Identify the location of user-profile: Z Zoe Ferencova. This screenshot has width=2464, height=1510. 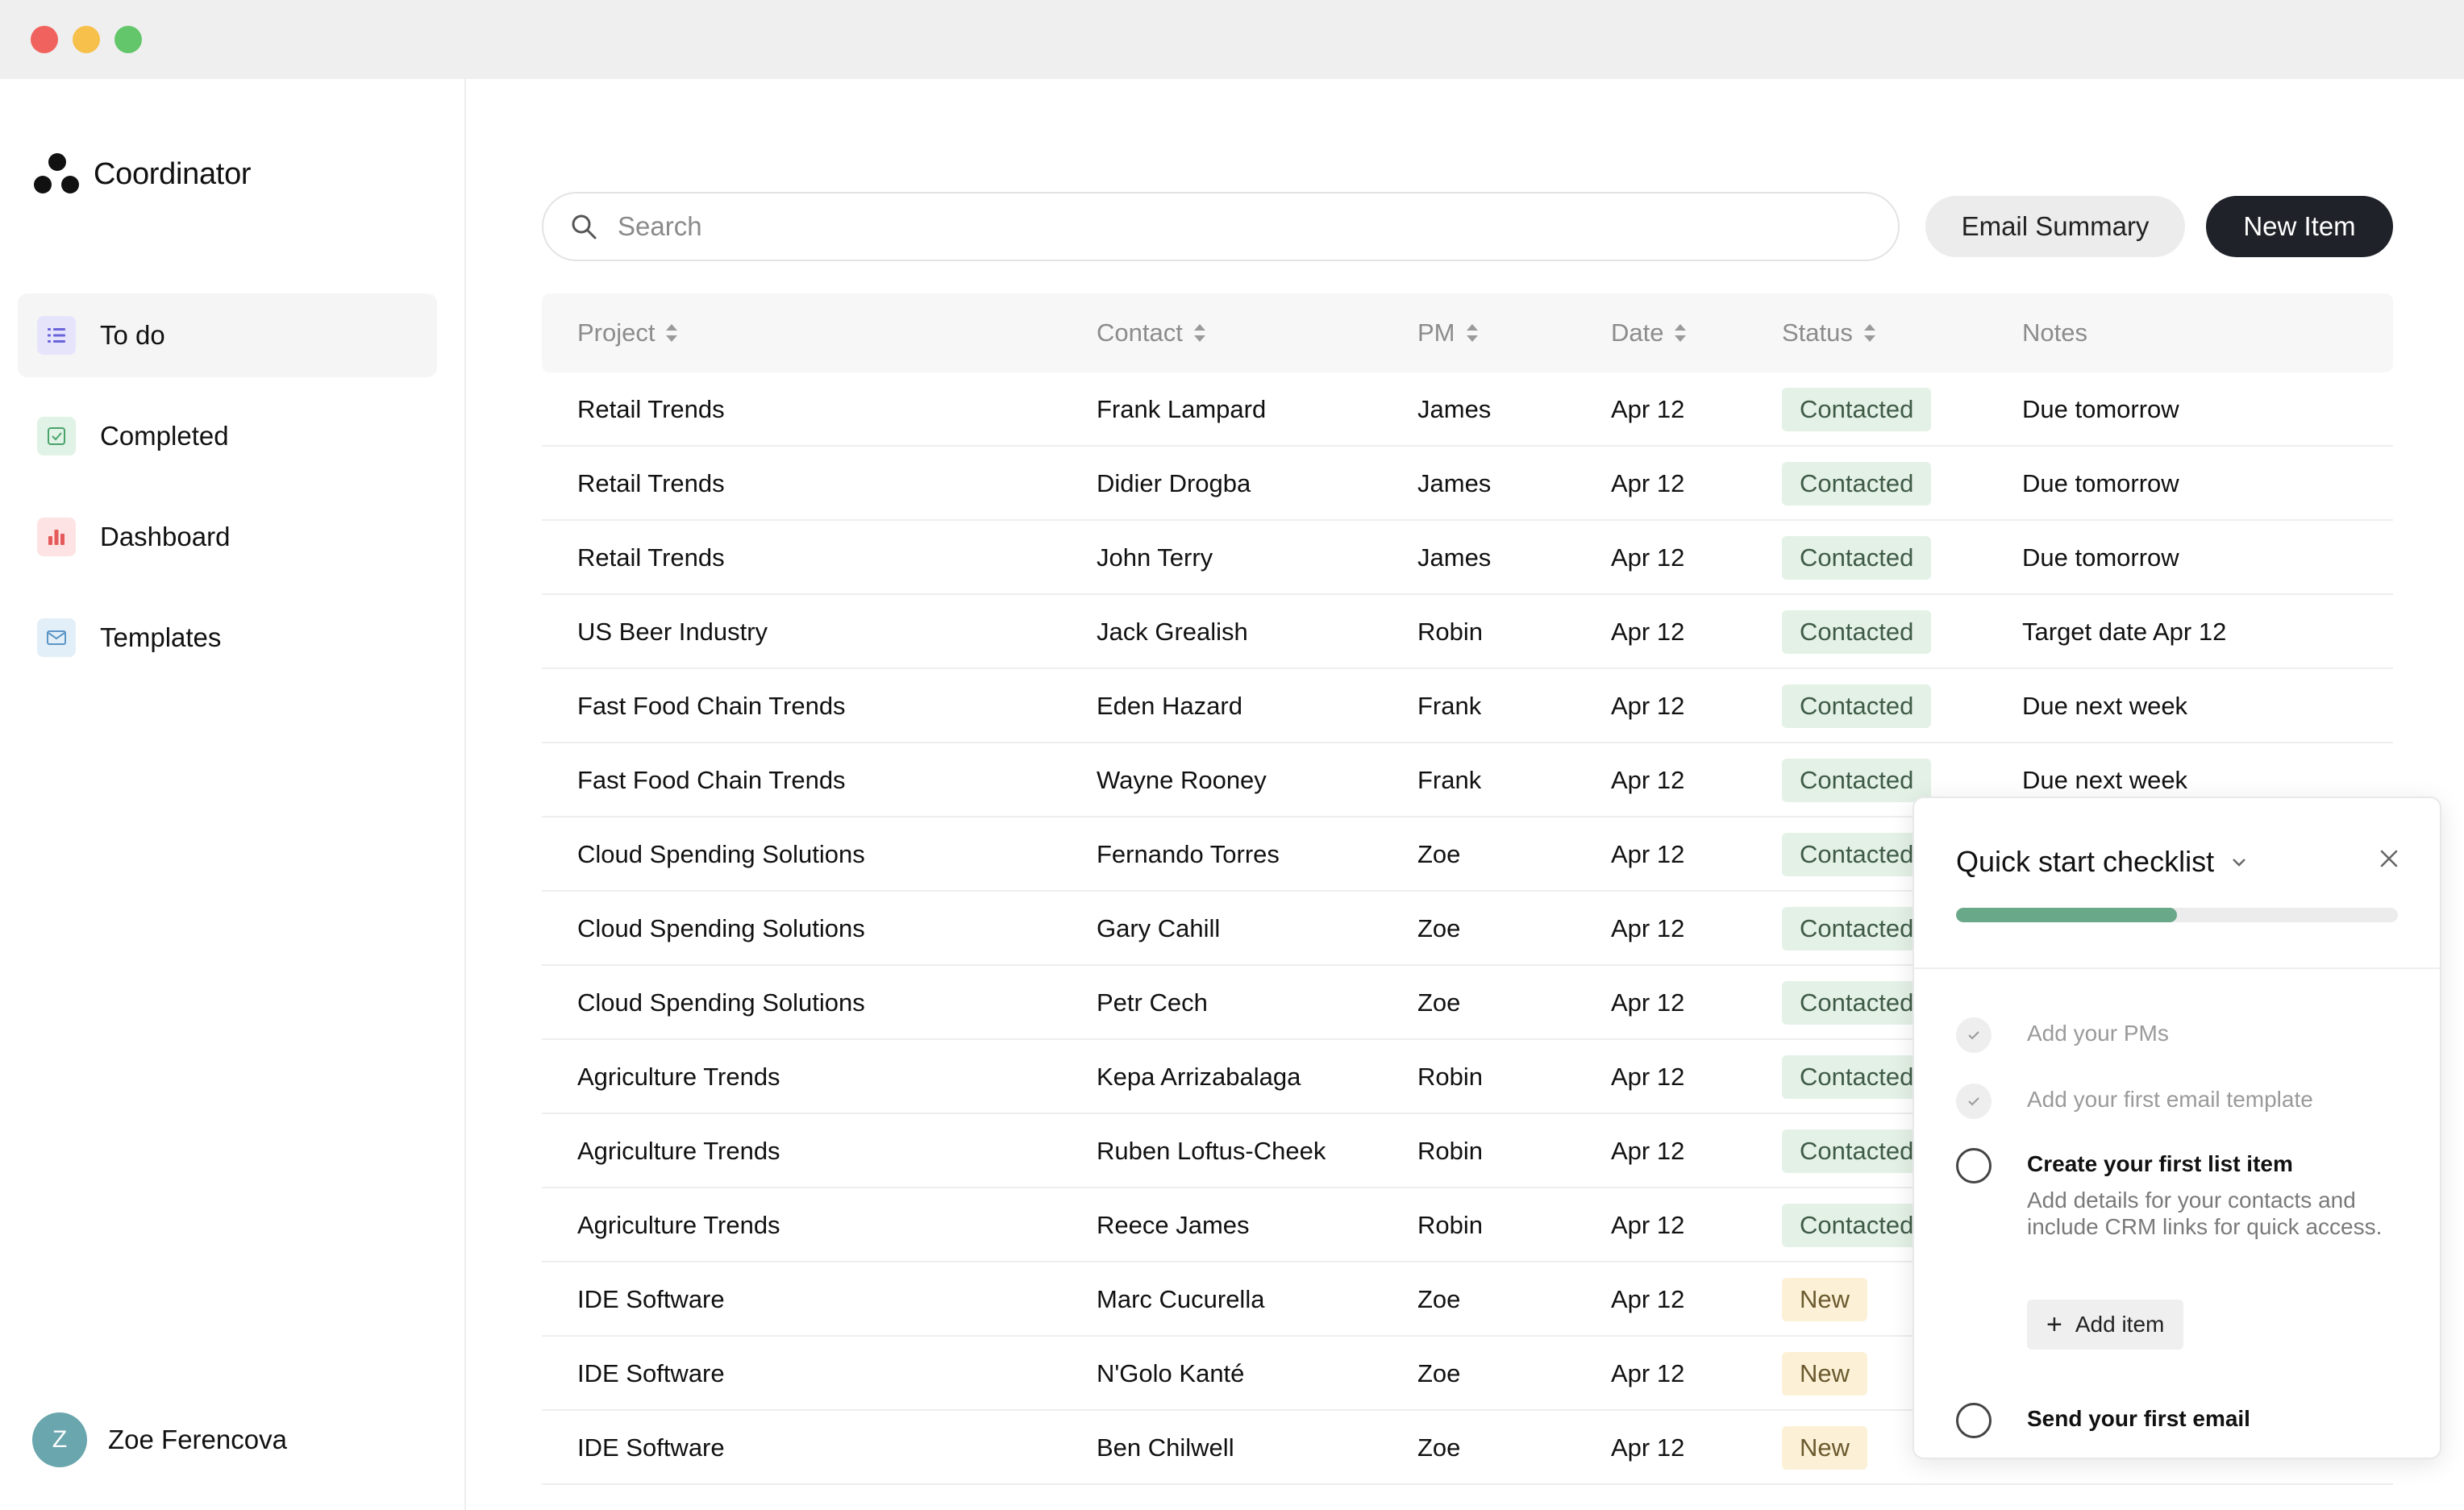
(159, 1439).